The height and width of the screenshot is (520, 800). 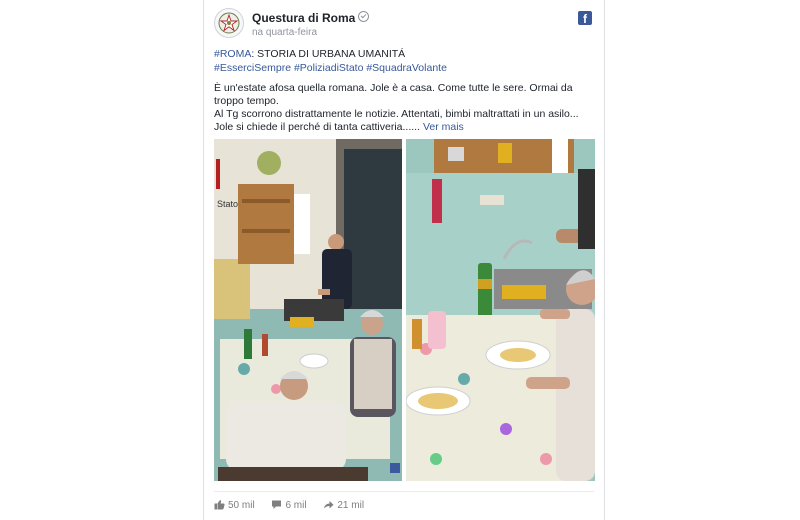 I want to click on see-more-link: Ver mais, so click(x=443, y=127).